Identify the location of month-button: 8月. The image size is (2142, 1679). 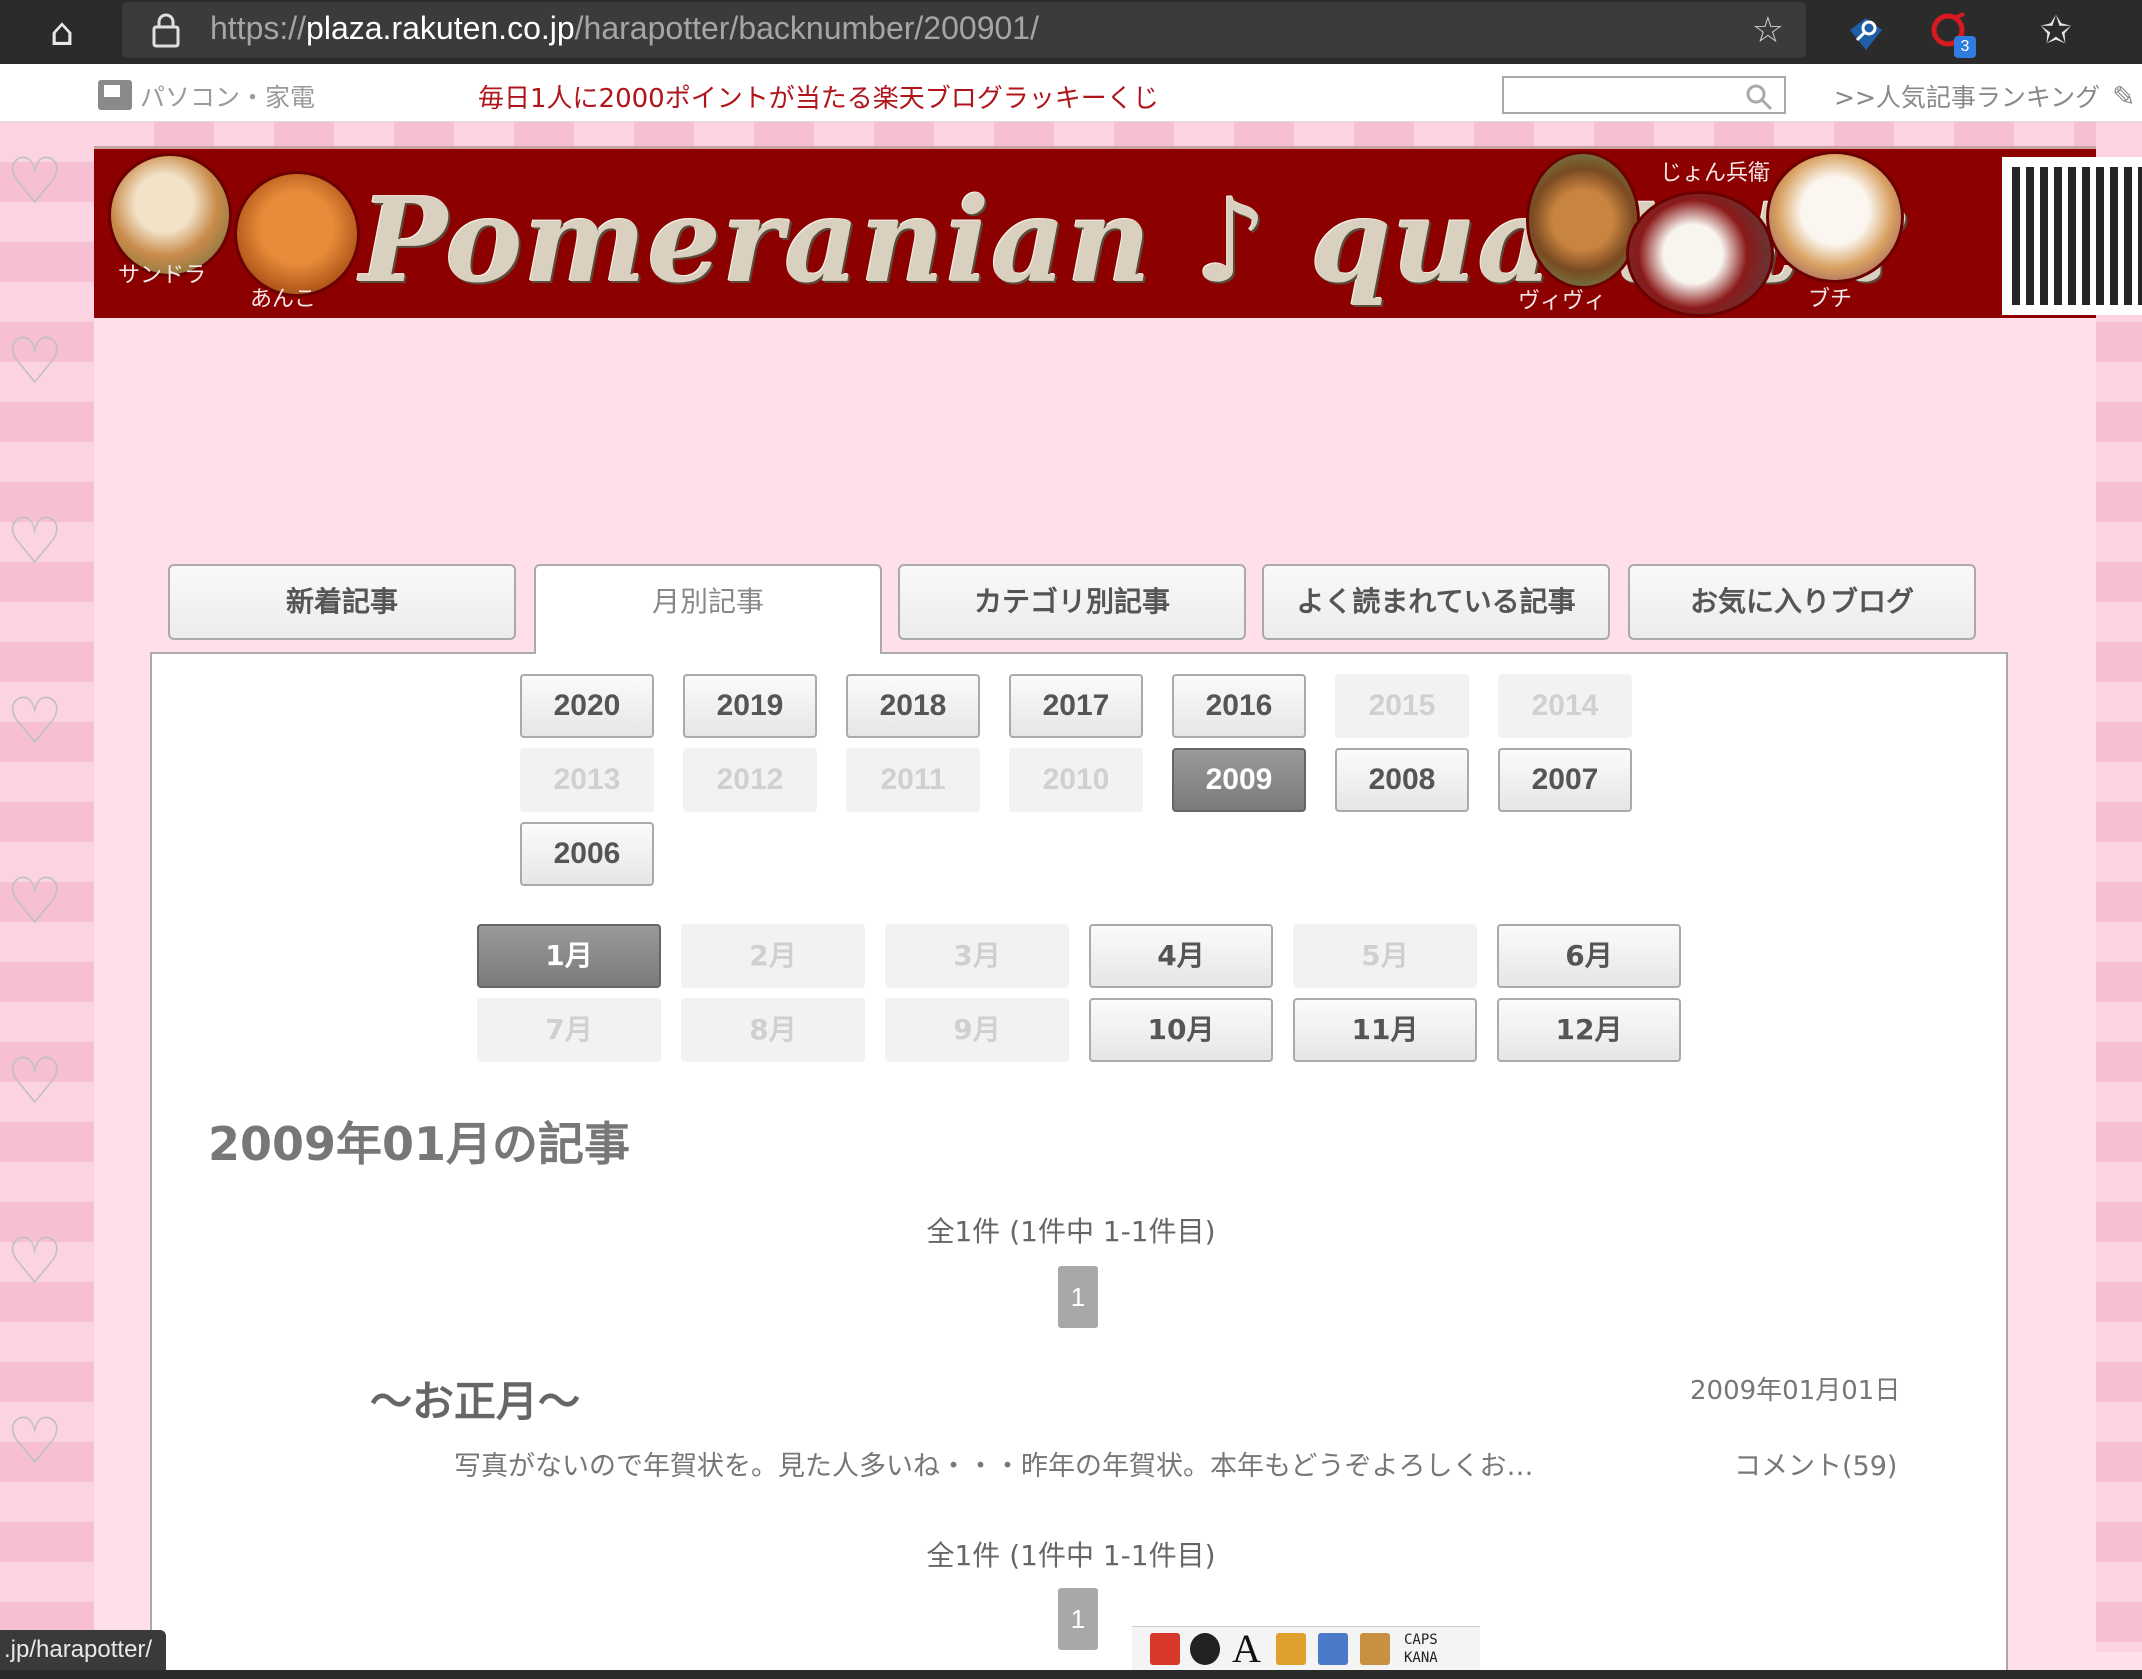
(773, 1030).